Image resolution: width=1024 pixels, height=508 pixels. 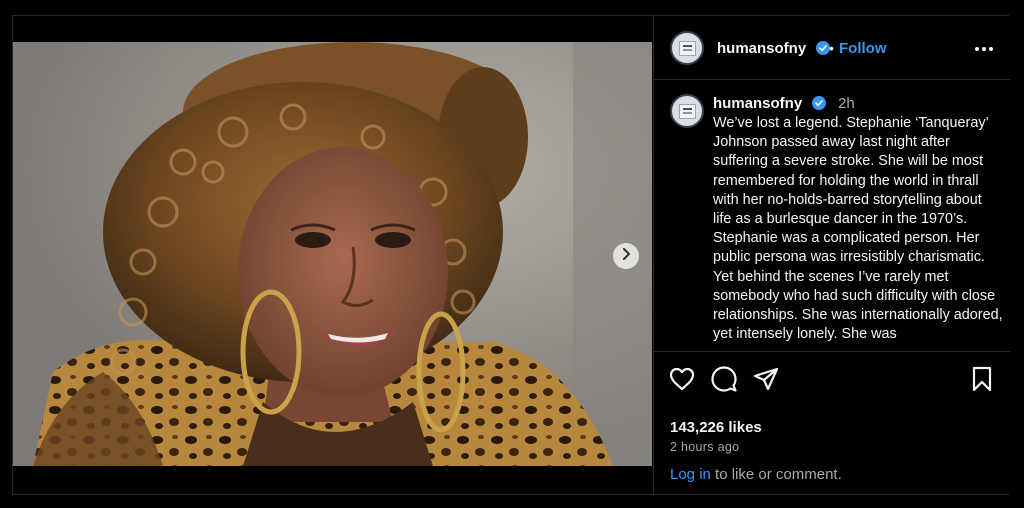 I want to click on share-icon, so click(x=766, y=381).